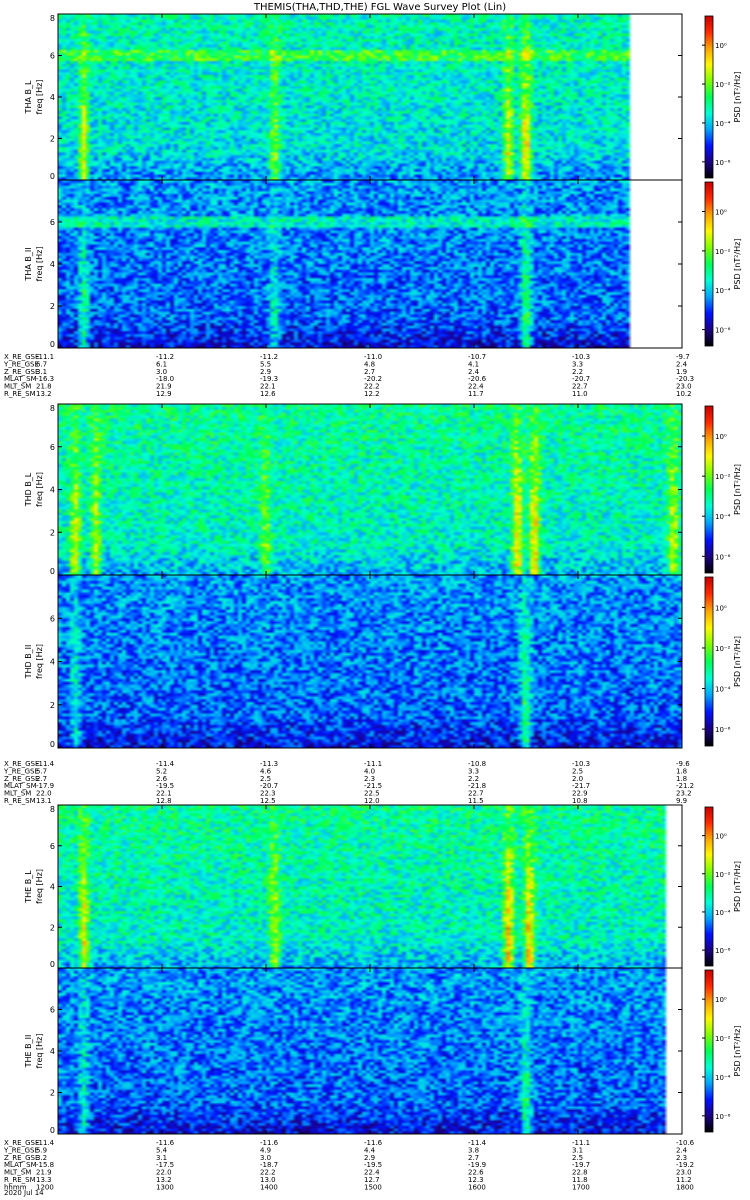  What do you see at coordinates (164, 801) in the screenshot?
I see `ephemeris-value: 12.8` at bounding box center [164, 801].